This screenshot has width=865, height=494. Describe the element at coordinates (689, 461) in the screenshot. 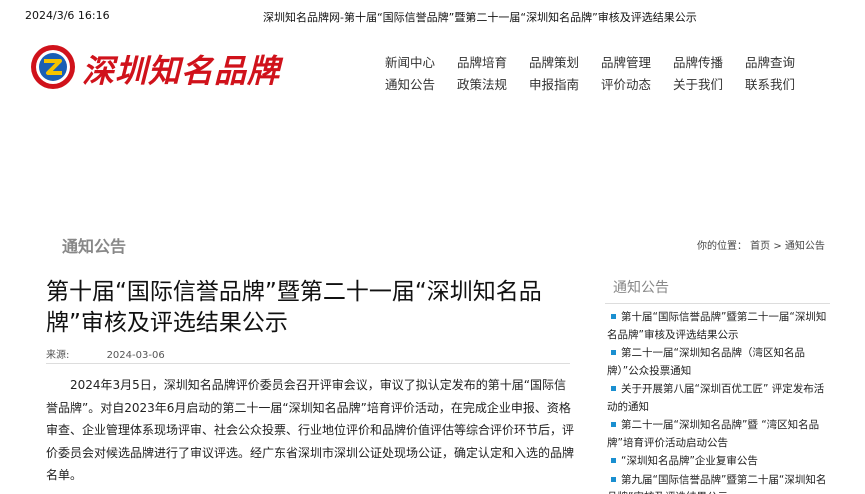

I see `sidebar-item-label: “深圳知名品牌”企业复审公告` at that location.